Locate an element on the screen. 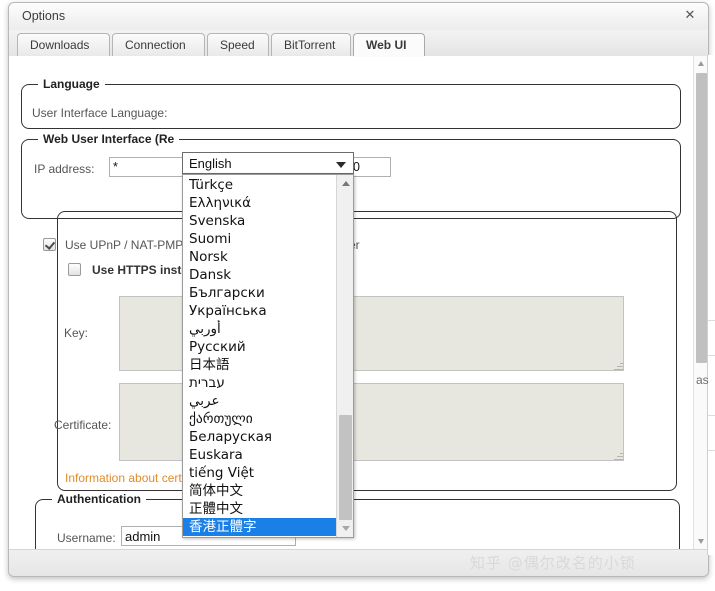  dropdown-scroll-up-button is located at coordinates (345, 183).